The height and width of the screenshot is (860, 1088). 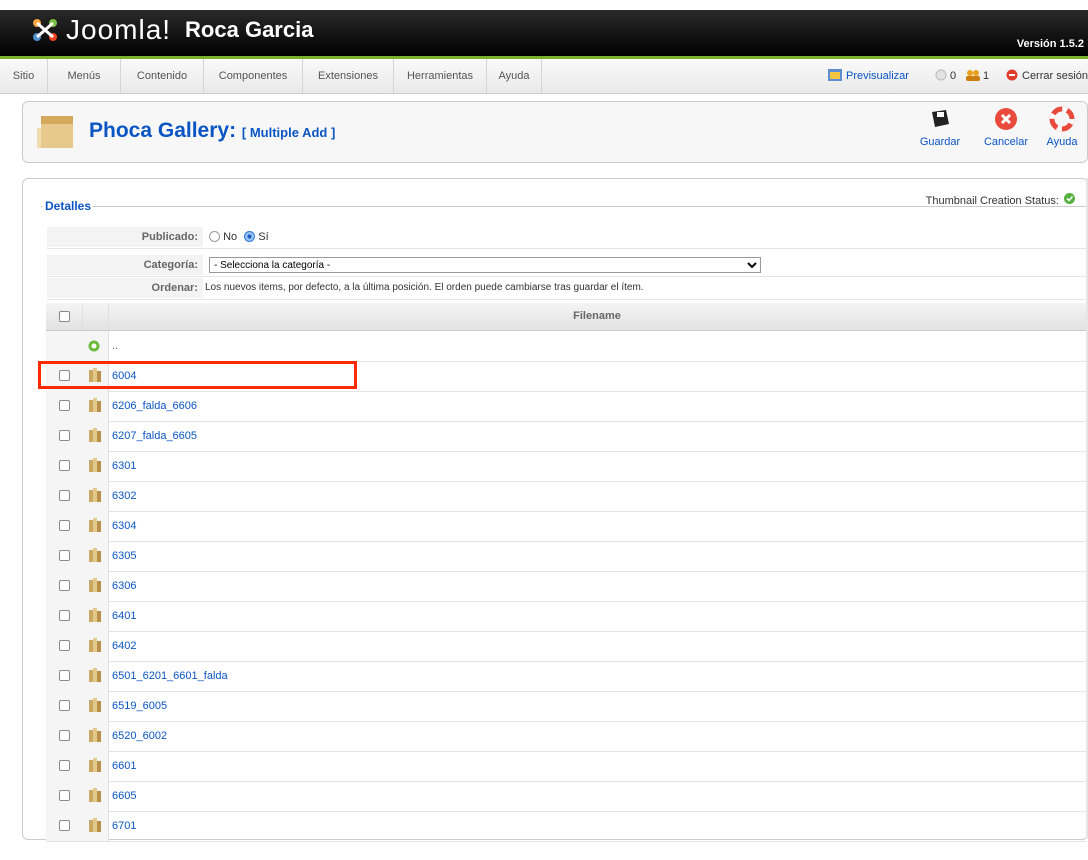 What do you see at coordinates (566, 436) in the screenshot?
I see `table-row: 6207_falda_6605` at bounding box center [566, 436].